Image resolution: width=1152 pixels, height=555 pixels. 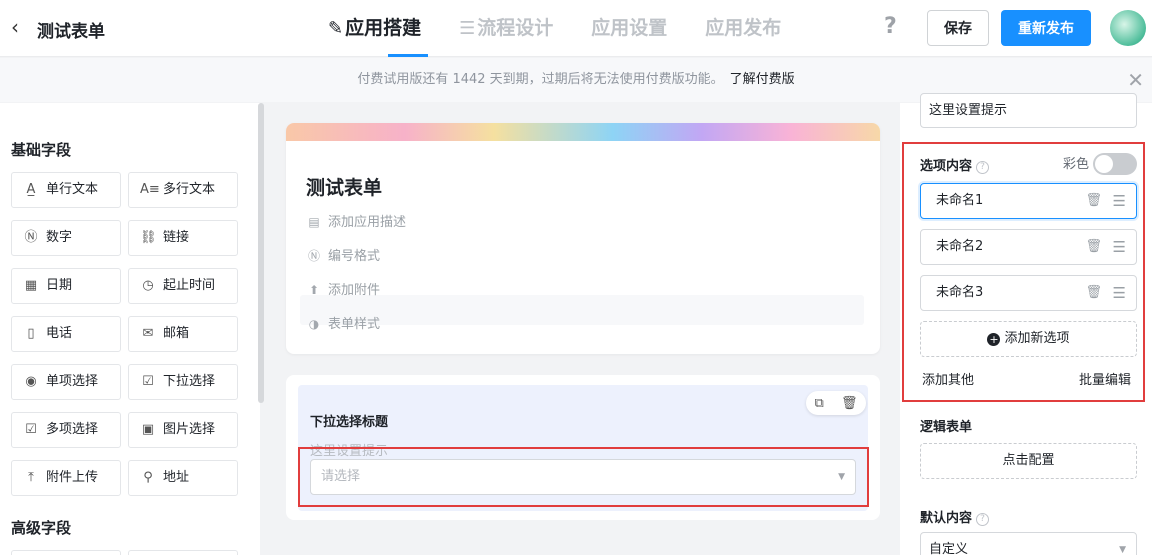 I want to click on top-bar: ‹ 测试表单 ✎ 应用搭建 ☰ 流程设计 应用设置 应用发布 ? 保存 重新发布, so click(x=576, y=28).